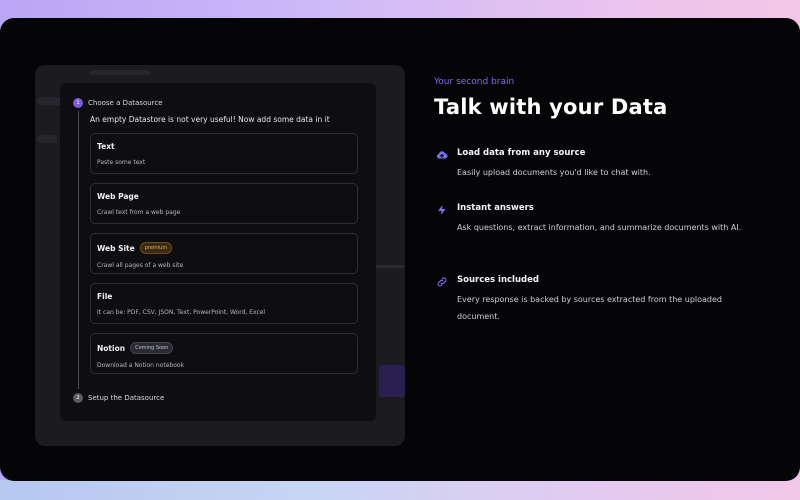  What do you see at coordinates (474, 82) in the screenshot?
I see `hero-kicker: Your second brain` at bounding box center [474, 82].